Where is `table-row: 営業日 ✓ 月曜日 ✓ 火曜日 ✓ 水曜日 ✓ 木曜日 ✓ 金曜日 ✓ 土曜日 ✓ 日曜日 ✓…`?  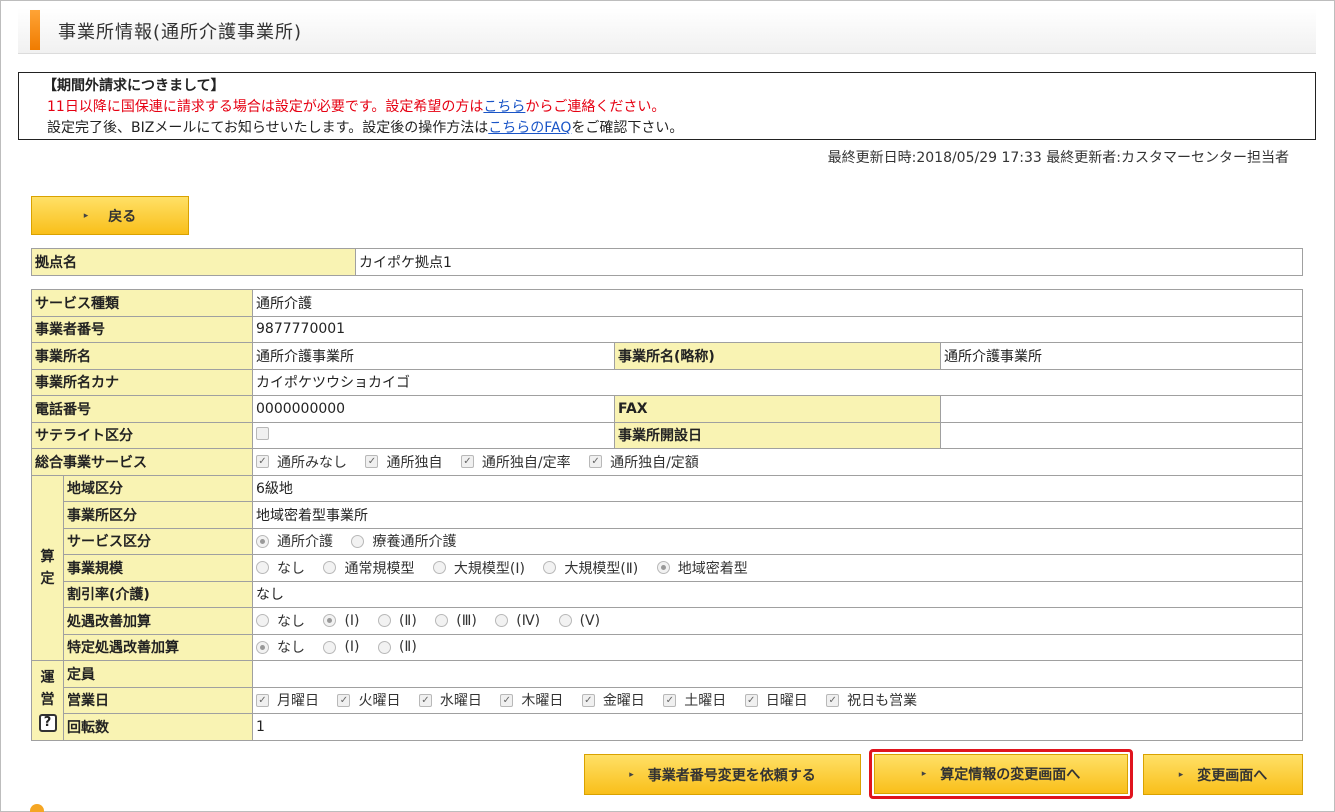 table-row: 営業日 ✓ 月曜日 ✓ 火曜日 ✓ 水曜日 ✓ 木曜日 ✓ 金曜日 ✓ 土曜日 ✓ 日曜日 ✓… is located at coordinates (667, 700).